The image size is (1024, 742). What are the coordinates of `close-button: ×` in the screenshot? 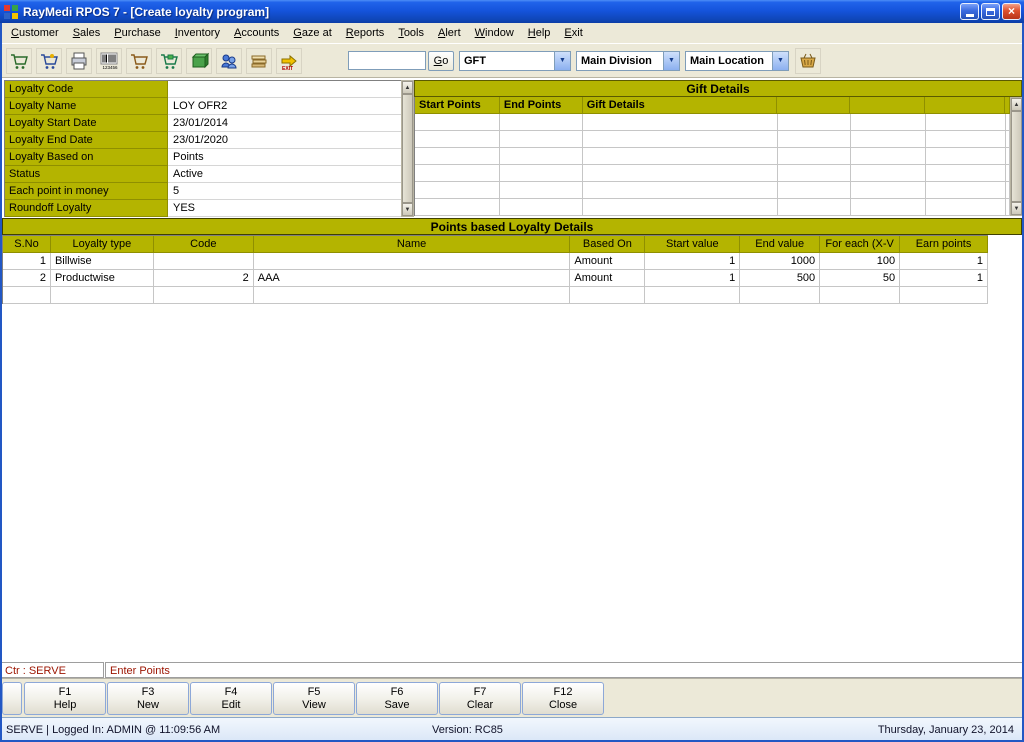 It's located at (1011, 11).